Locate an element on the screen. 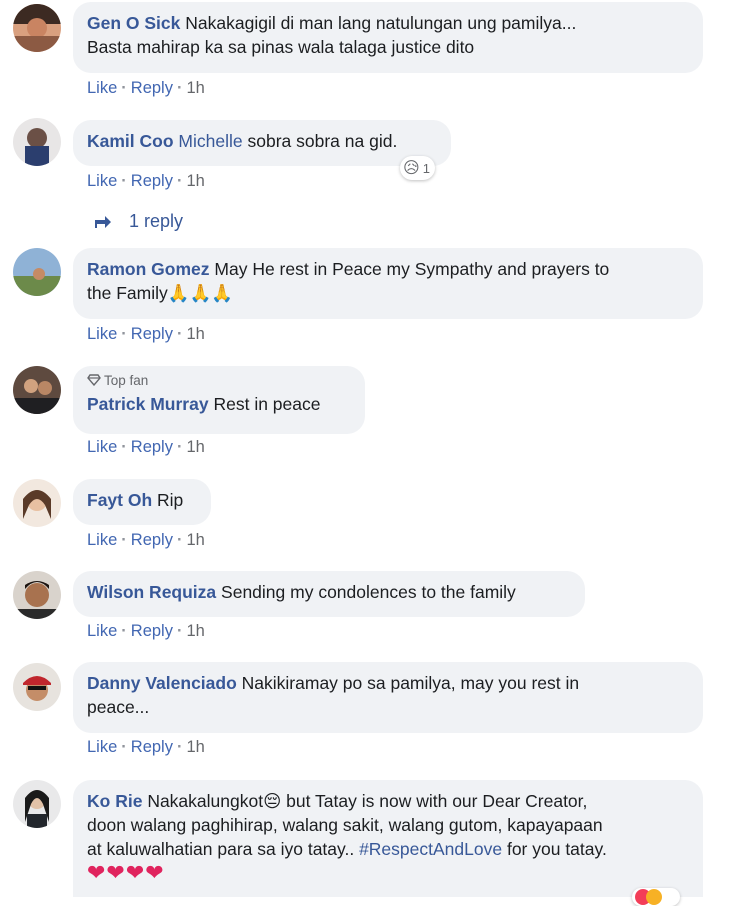 Image resolution: width=750 pixels, height=906 pixels. comment-text: sobra sobra na gid. is located at coordinates (322, 141).